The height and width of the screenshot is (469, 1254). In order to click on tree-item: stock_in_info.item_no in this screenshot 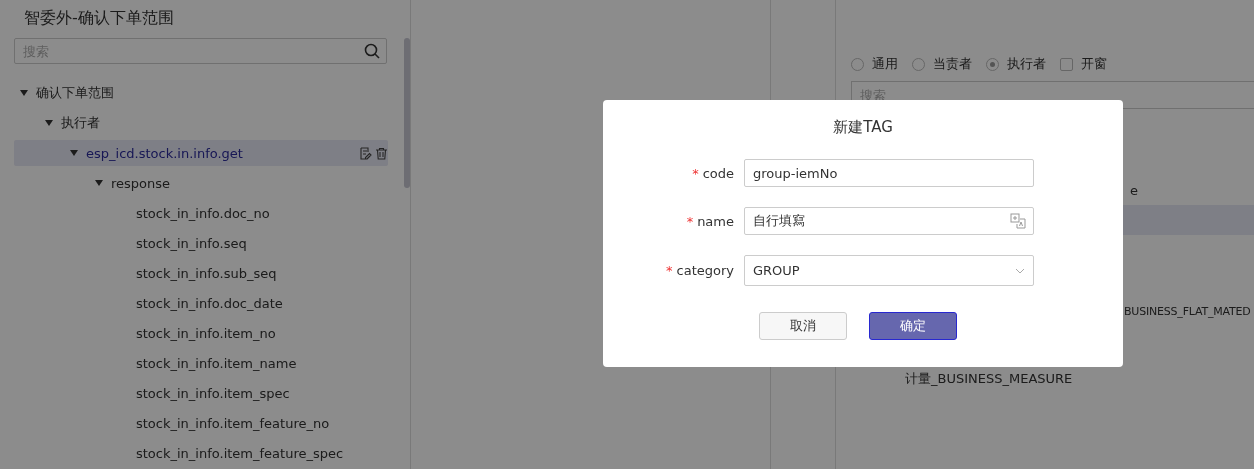, I will do `click(201, 333)`.